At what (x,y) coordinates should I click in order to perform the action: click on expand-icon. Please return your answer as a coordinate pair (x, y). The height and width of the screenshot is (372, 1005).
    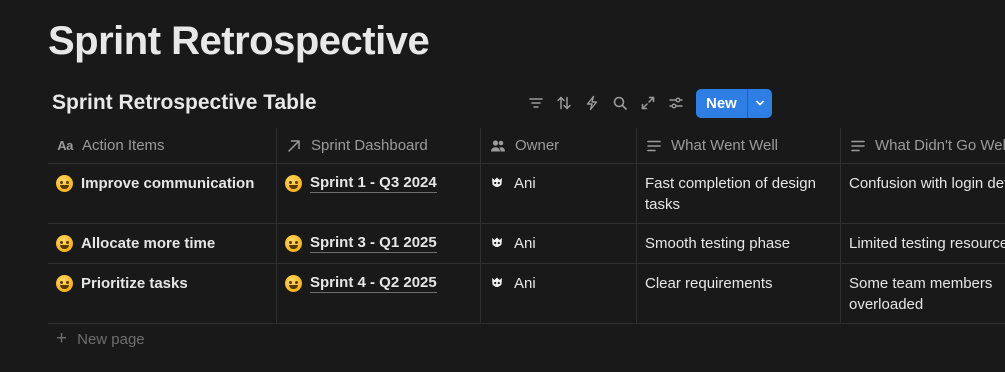
    Looking at the image, I should click on (648, 103).